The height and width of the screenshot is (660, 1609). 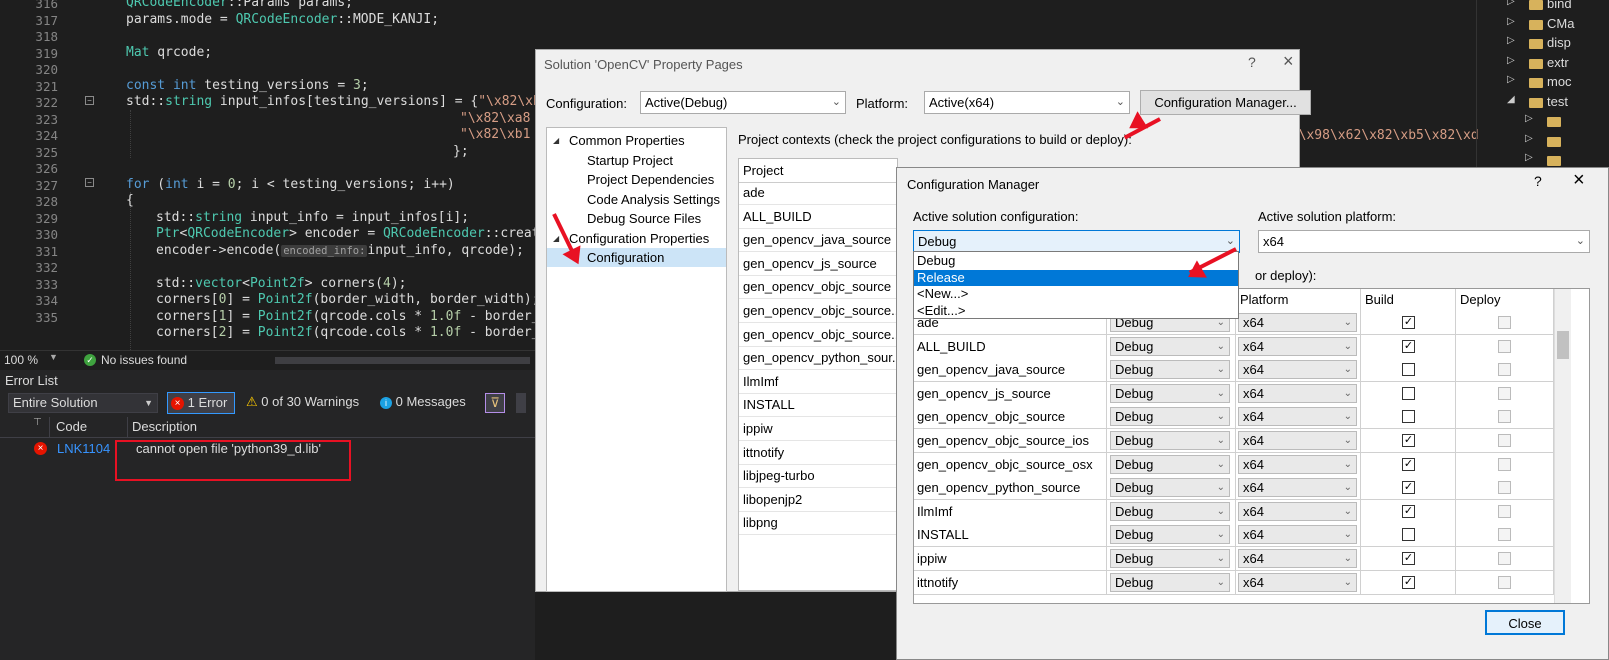 What do you see at coordinates (818, 240) in the screenshot?
I see `project-row: gen_opencv_java_source` at bounding box center [818, 240].